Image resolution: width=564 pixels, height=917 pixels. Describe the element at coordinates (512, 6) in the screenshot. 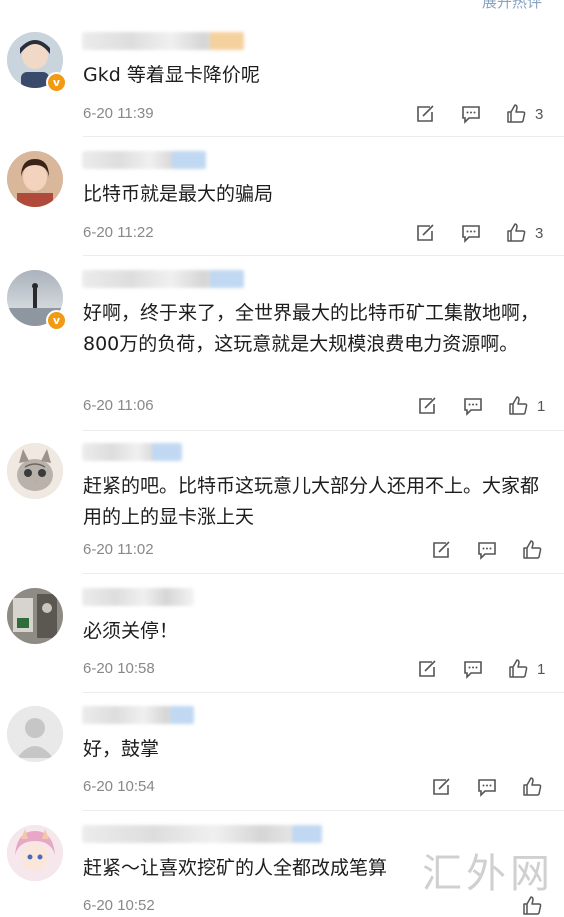

I see `expand-hot-comments-link: 展开热评` at that location.